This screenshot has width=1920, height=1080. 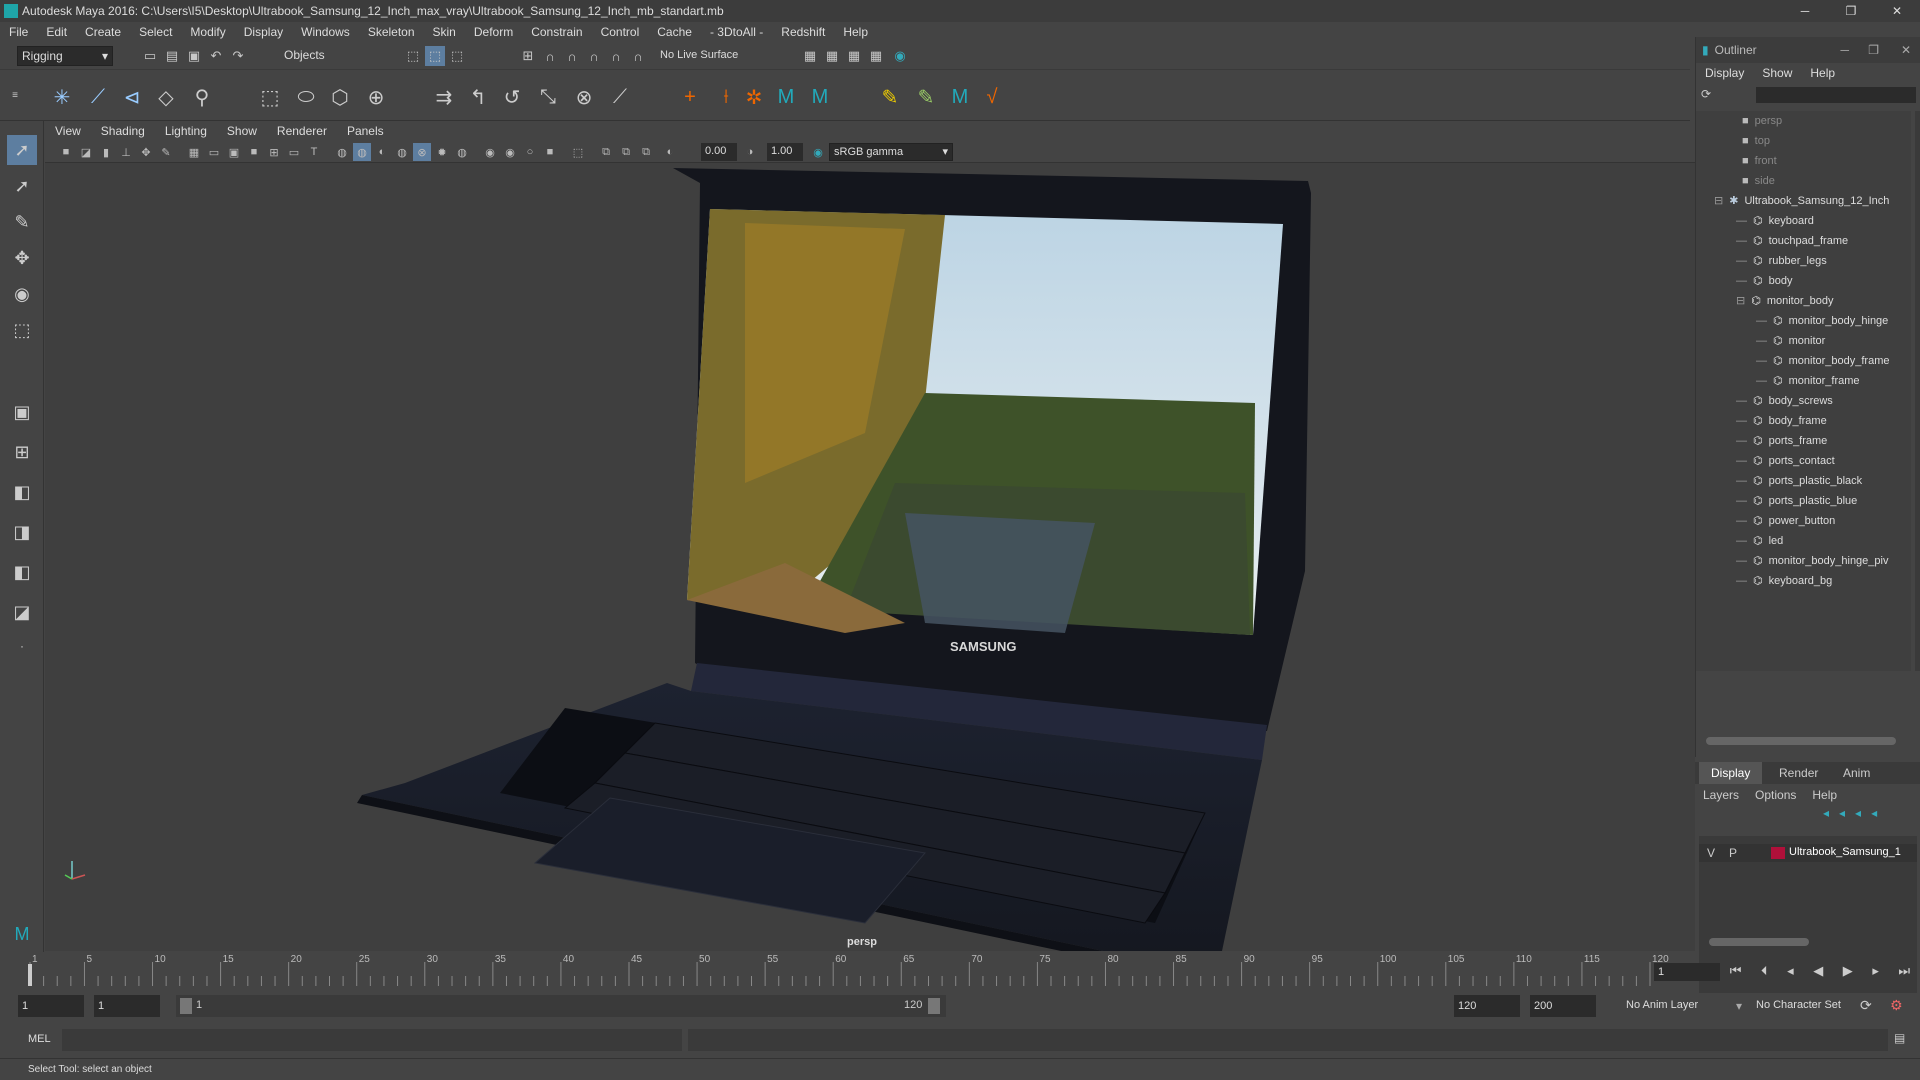 I want to click on menu-help: Help, so click(x=855, y=32).